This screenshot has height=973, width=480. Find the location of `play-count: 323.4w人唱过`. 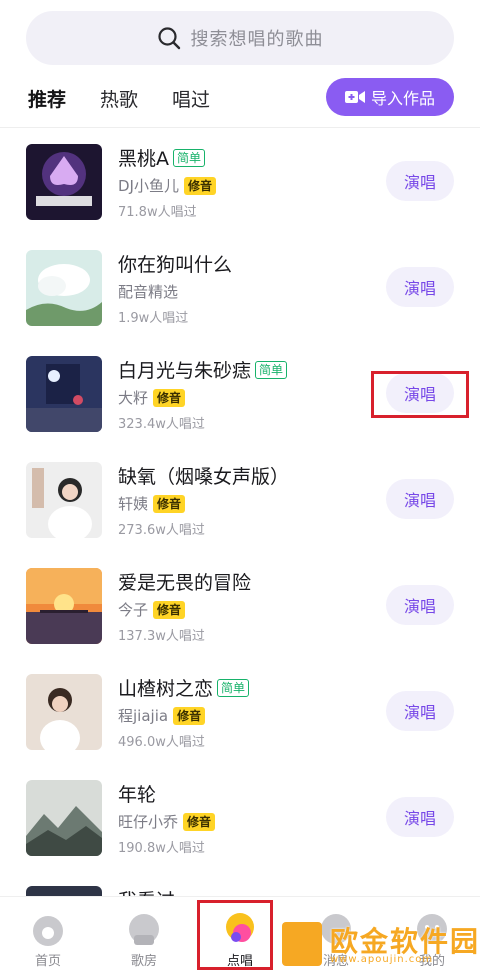

play-count: 323.4w人唱过 is located at coordinates (161, 424).